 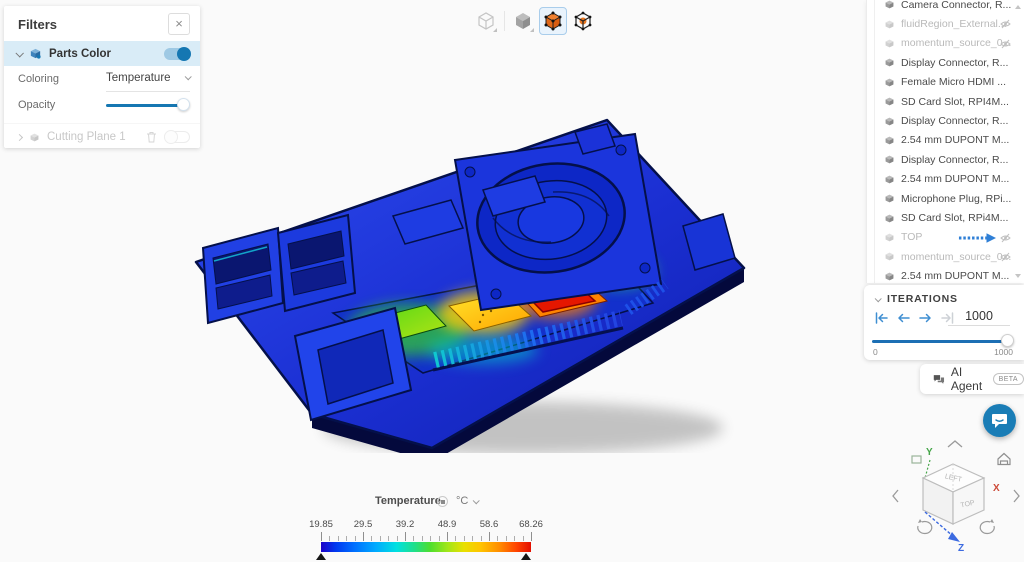 What do you see at coordinates (999, 420) in the screenshot?
I see `support-chat-button` at bounding box center [999, 420].